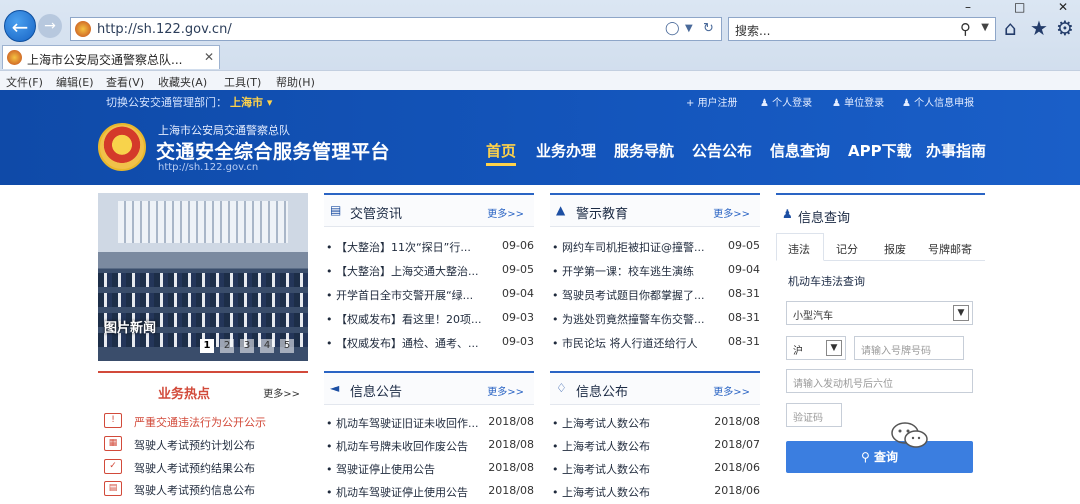 This screenshot has width=1080, height=504. What do you see at coordinates (505, 212) in the screenshot?
I see `news-more-link: 更多>>` at bounding box center [505, 212].